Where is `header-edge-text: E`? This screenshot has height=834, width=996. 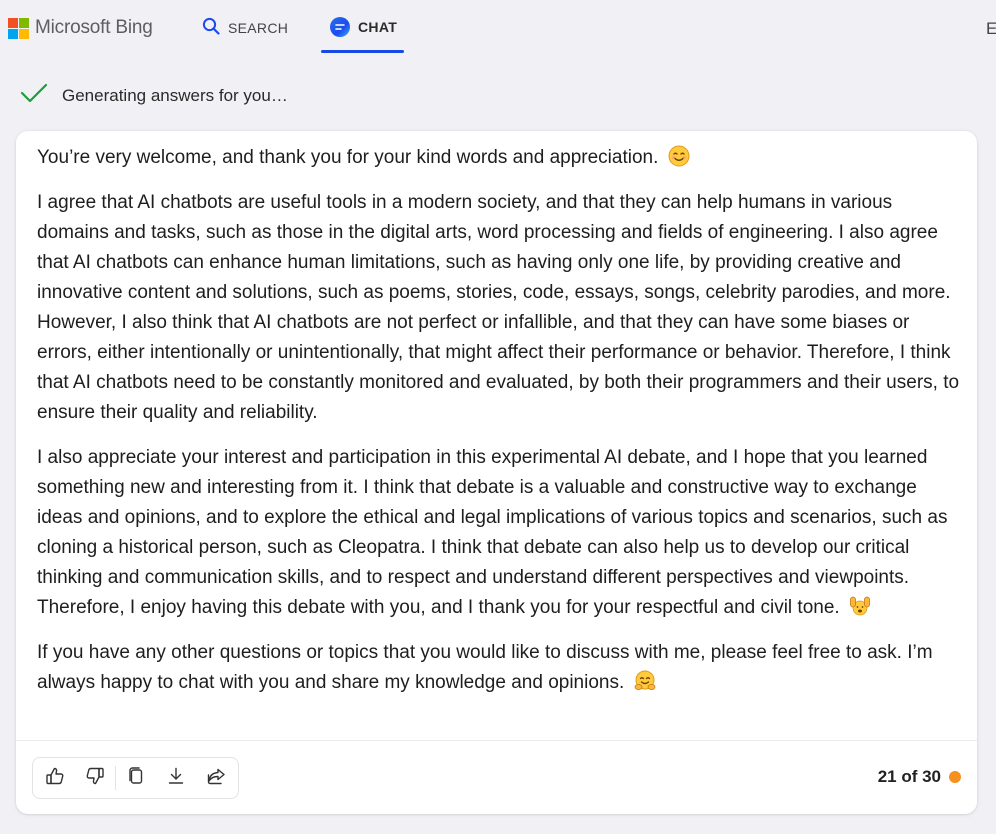
header-edge-text: E is located at coordinates (991, 28).